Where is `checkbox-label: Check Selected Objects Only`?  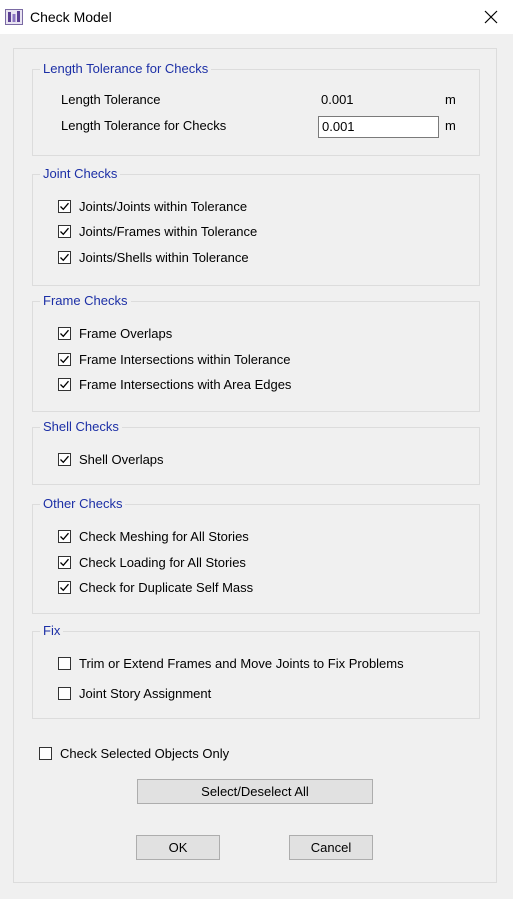
checkbox-label: Check Selected Objects Only is located at coordinates (145, 753).